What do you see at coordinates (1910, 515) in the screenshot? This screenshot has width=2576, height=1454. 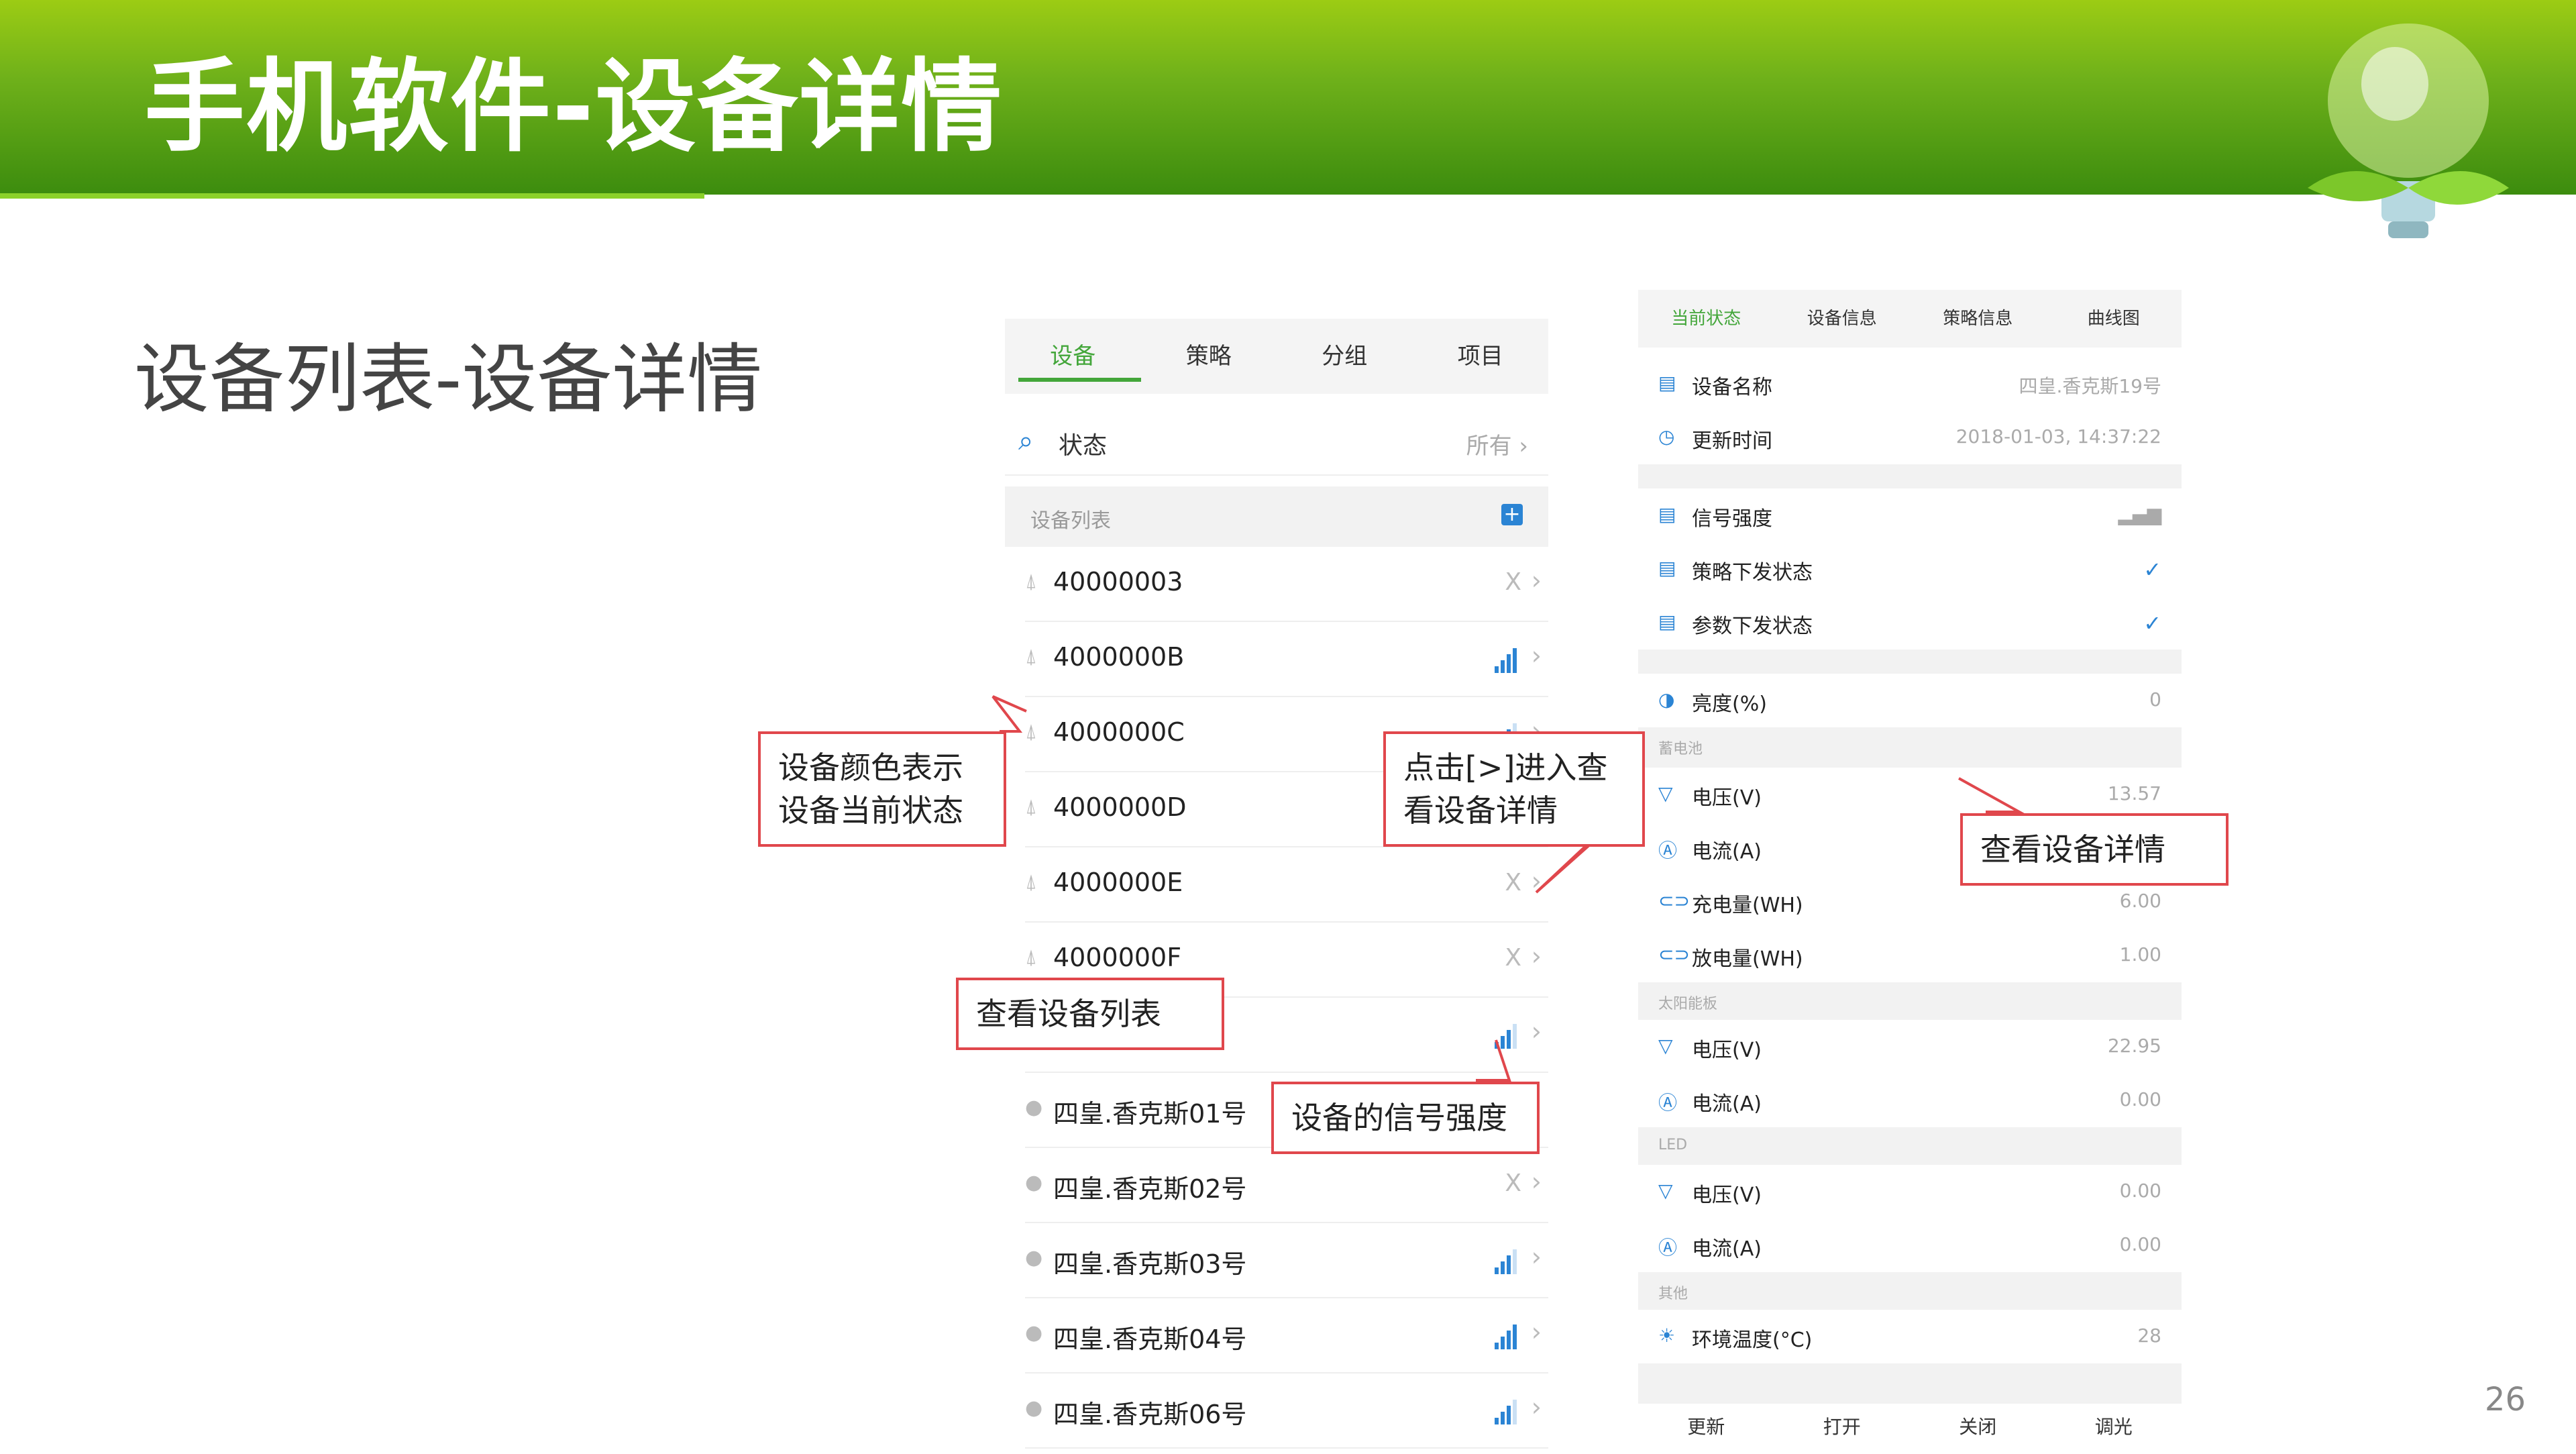 I see `detail-row: ▤ 信号强度 ▂▄▆` at bounding box center [1910, 515].